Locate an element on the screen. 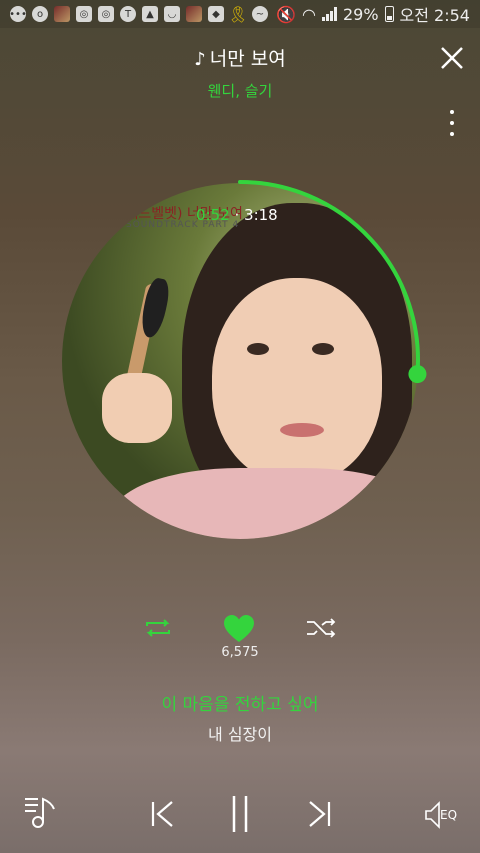  next-button is located at coordinates (319, 814).